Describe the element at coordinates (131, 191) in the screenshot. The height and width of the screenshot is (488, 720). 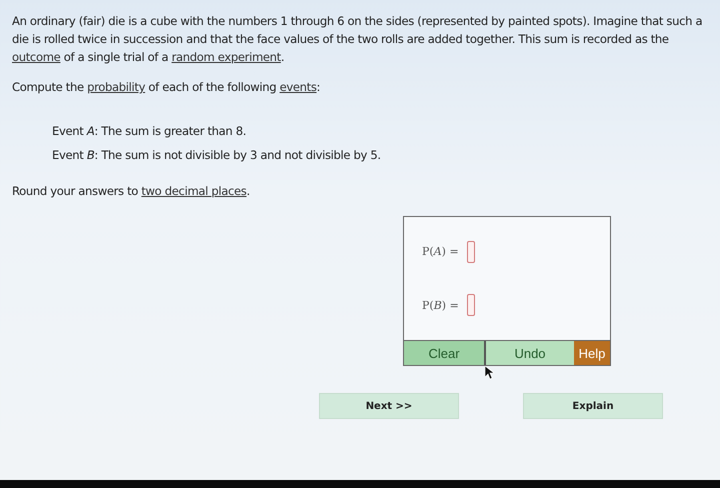
I see `rounding-instruction: Round your answers to two decimal places.` at that location.